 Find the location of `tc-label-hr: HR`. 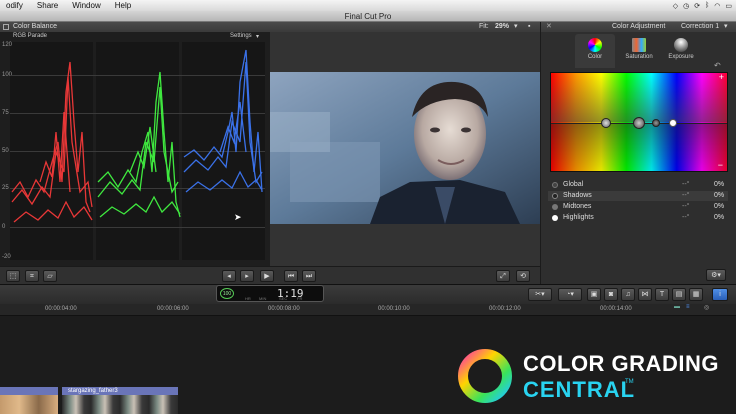

tc-label-hr: HR is located at coordinates (248, 298).